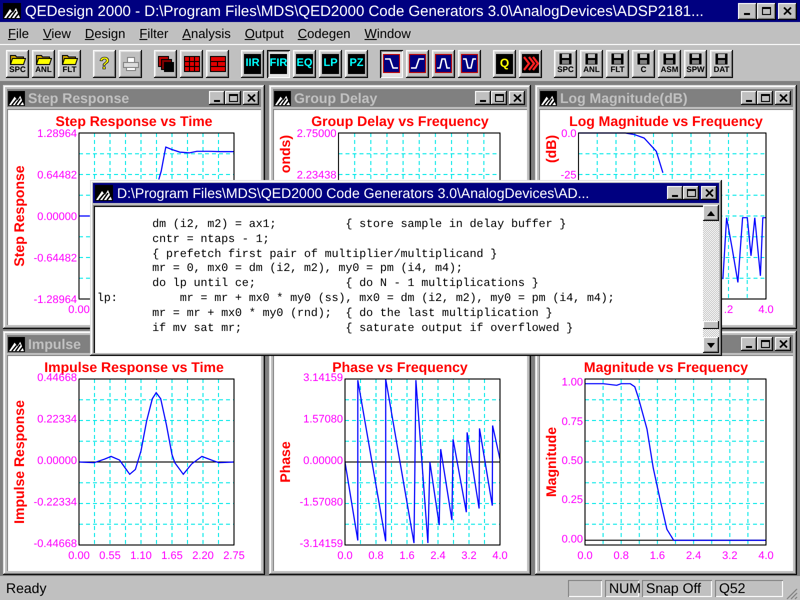  What do you see at coordinates (643, 64) in the screenshot?
I see `save-file-button: C` at bounding box center [643, 64].